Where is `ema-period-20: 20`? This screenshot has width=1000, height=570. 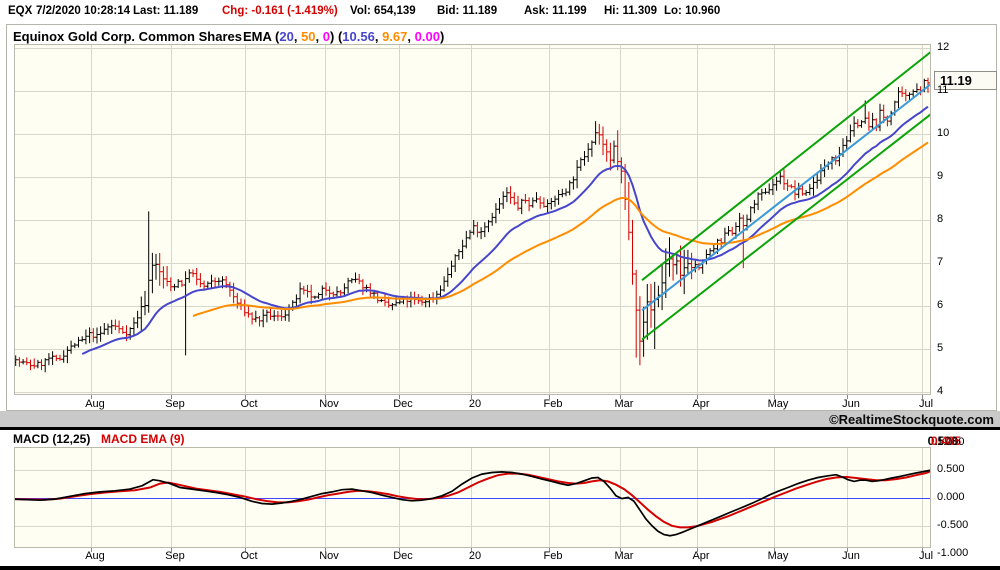 ema-period-20: 20 is located at coordinates (286, 36).